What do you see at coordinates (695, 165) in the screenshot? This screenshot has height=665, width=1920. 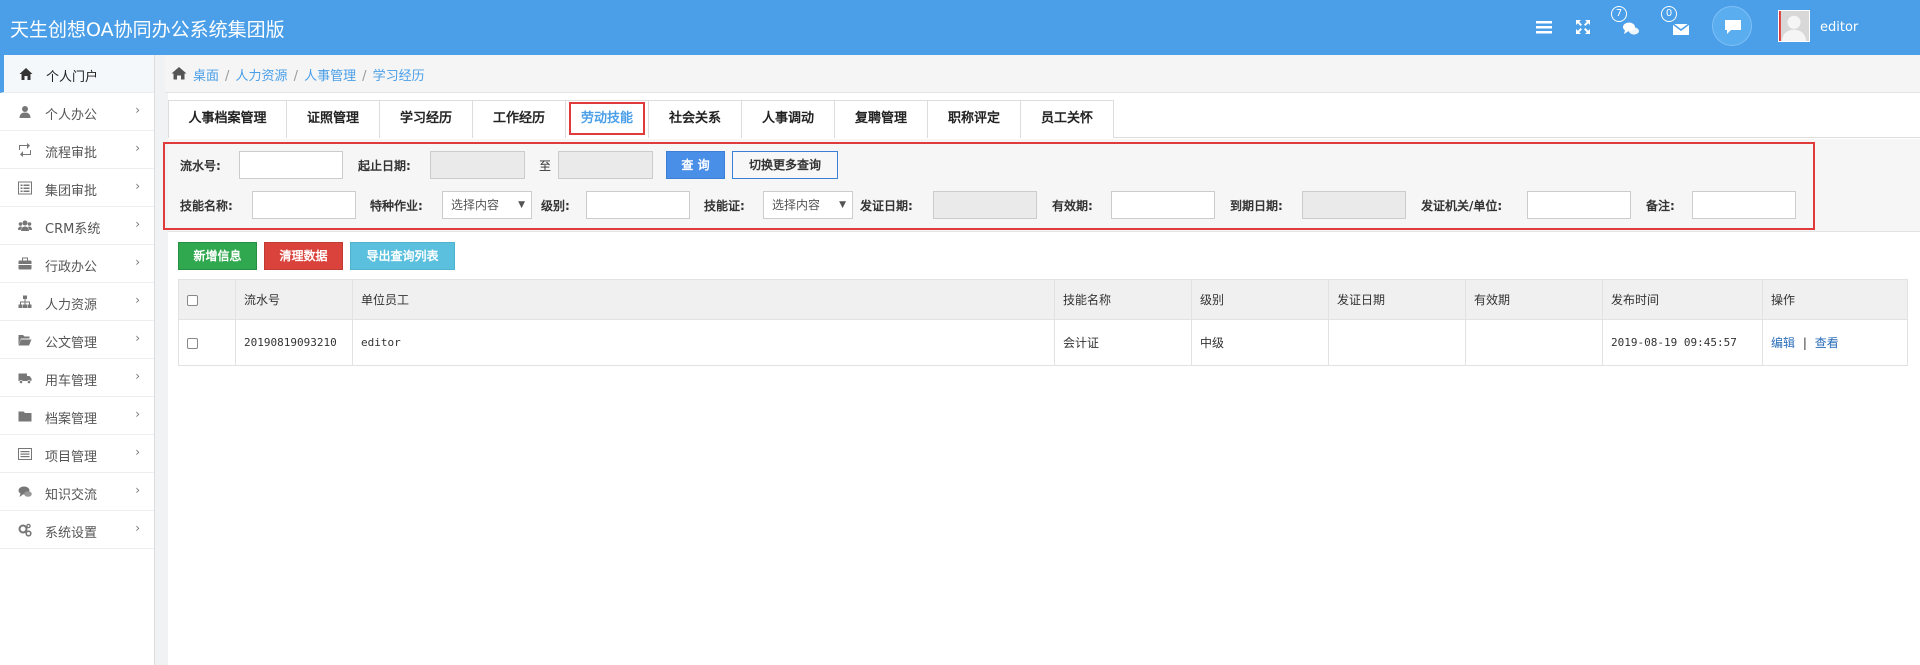 I see `query-button: 查 询` at bounding box center [695, 165].